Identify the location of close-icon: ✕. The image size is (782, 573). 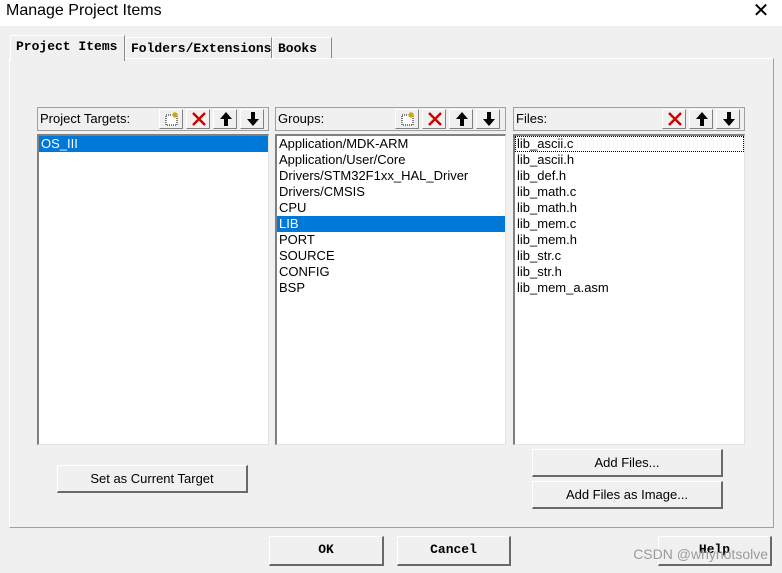
(761, 11).